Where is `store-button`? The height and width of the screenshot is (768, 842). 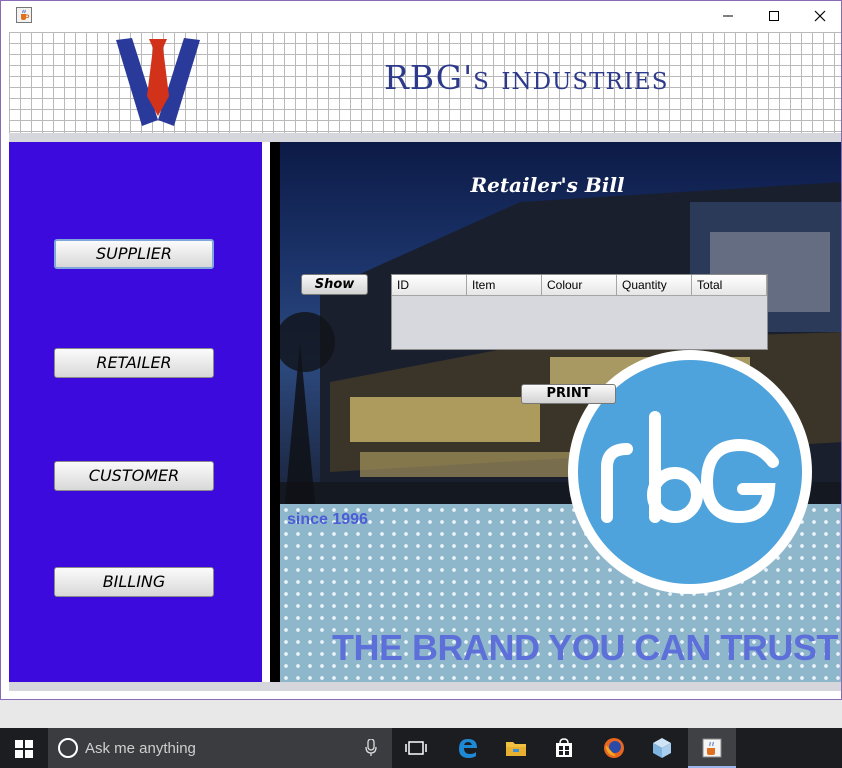
store-button is located at coordinates (564, 748).